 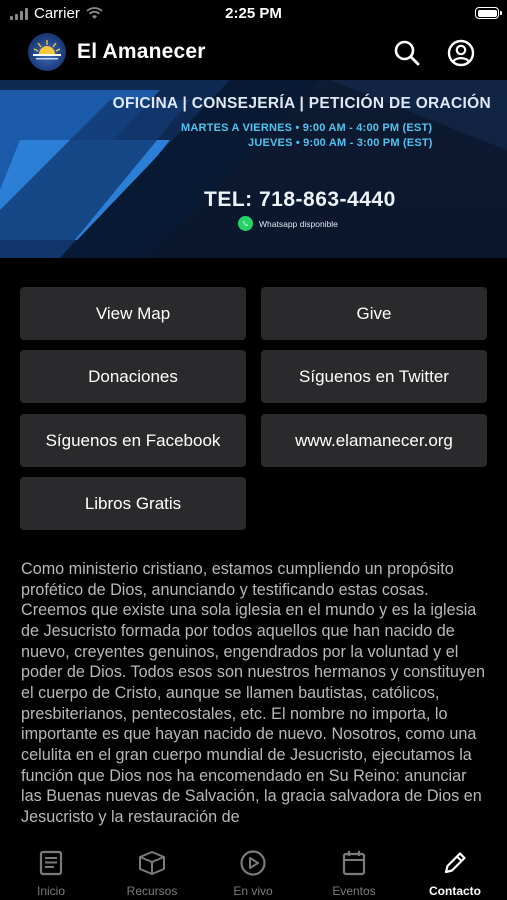 I want to click on libros-gratis-button: Libros Gratis, so click(x=133, y=503).